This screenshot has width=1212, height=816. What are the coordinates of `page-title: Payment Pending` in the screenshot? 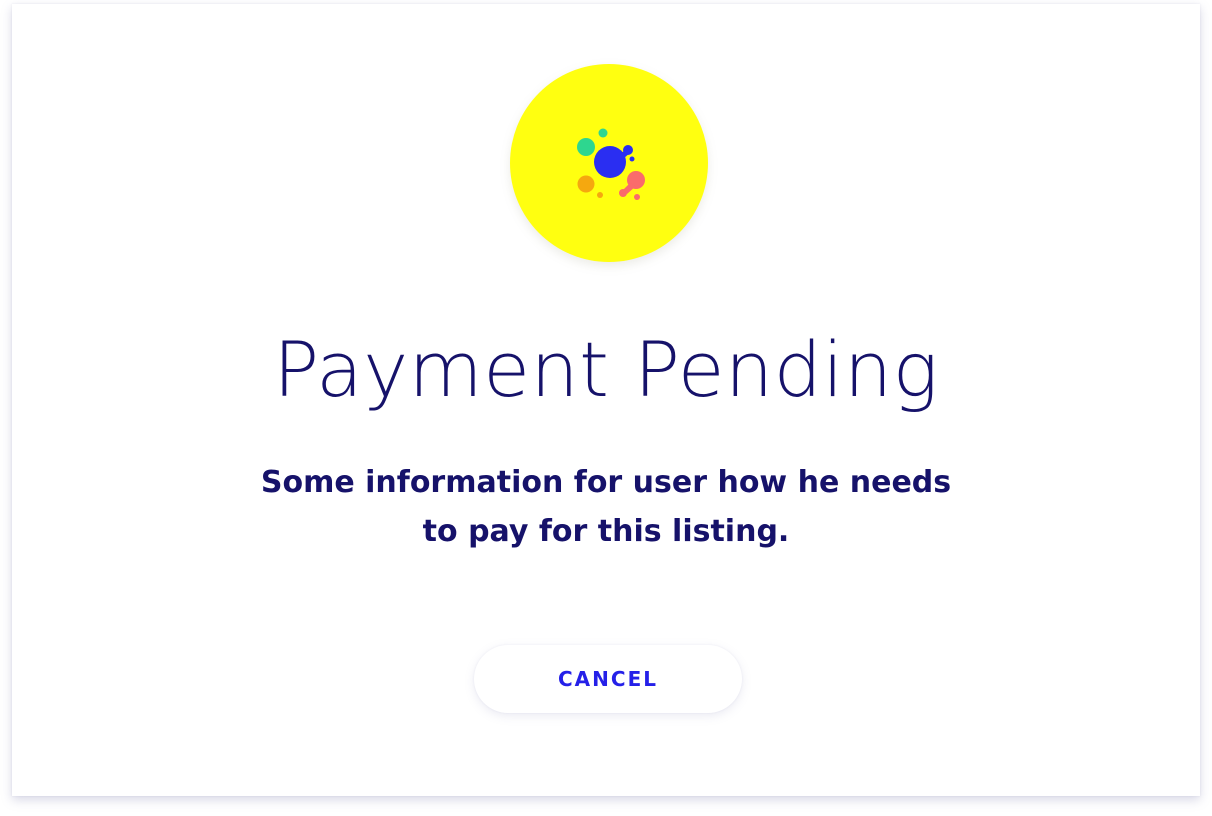 It's located at (606, 369).